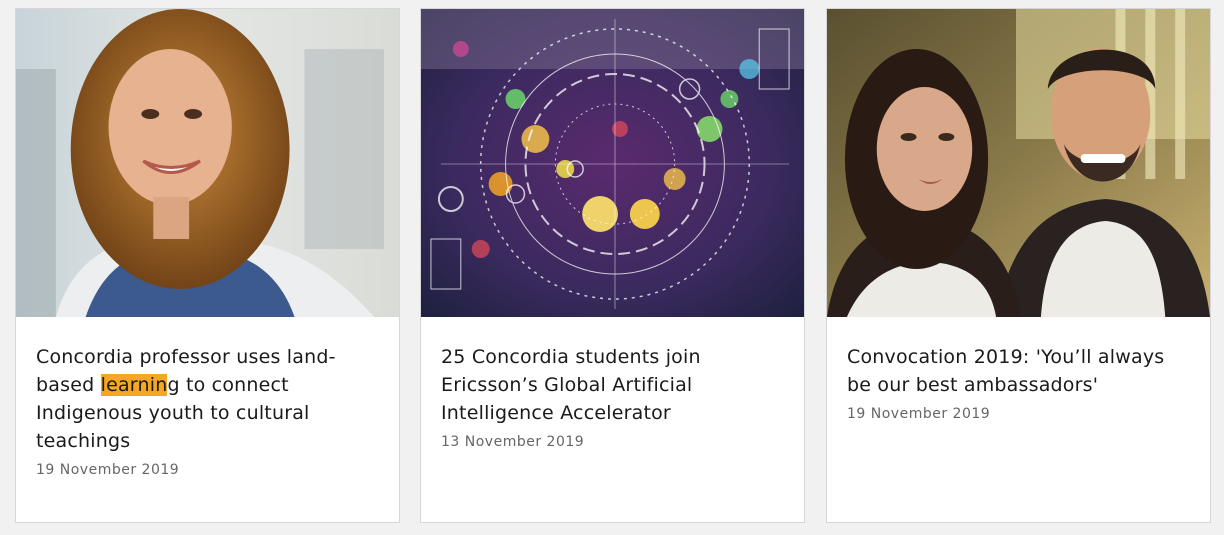  What do you see at coordinates (134, 385) in the screenshot?
I see `search-highlight: learnin` at bounding box center [134, 385].